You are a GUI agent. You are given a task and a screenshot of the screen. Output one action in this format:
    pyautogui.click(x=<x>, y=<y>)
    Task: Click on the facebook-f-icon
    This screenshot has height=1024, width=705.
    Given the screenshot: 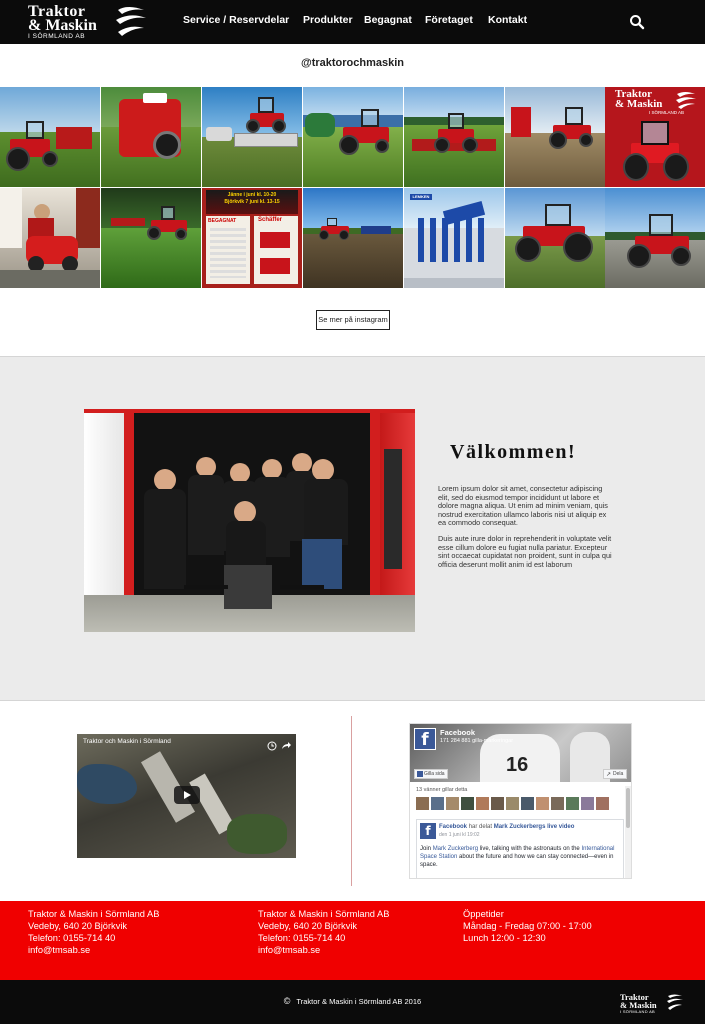 What is the action you would take?
    pyautogui.click(x=420, y=774)
    